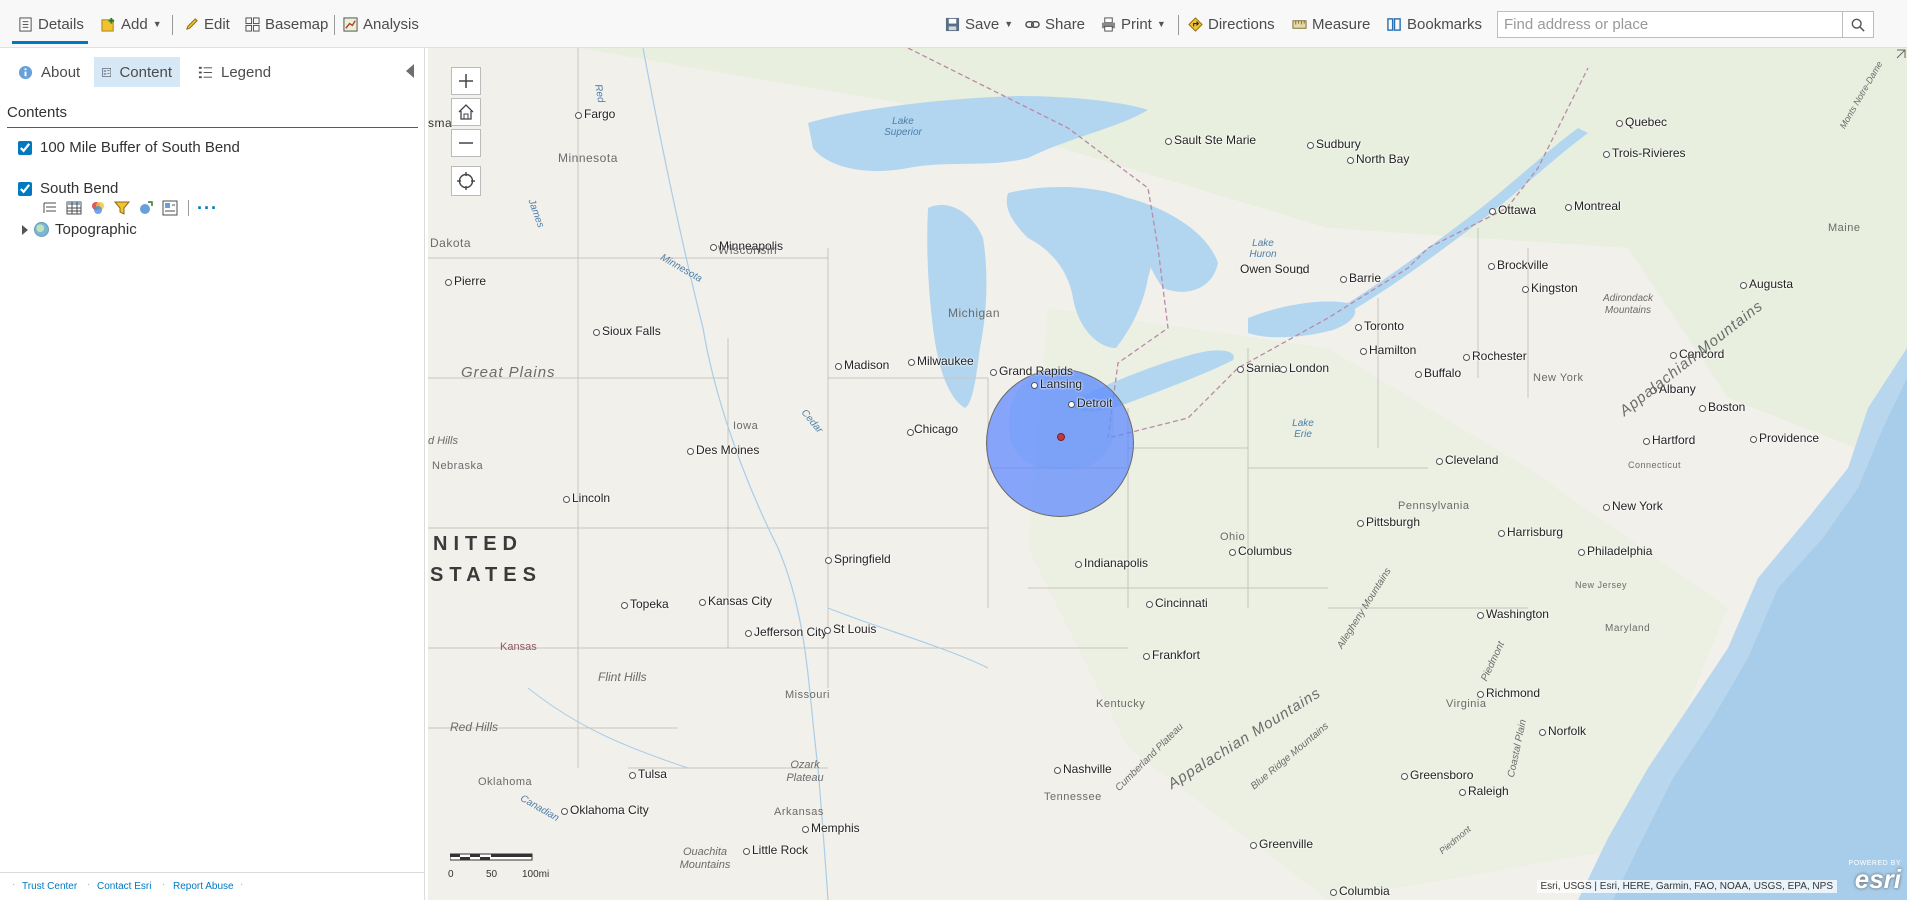  What do you see at coordinates (1877, 879) in the screenshot?
I see `esri-wordmark: esri` at bounding box center [1877, 879].